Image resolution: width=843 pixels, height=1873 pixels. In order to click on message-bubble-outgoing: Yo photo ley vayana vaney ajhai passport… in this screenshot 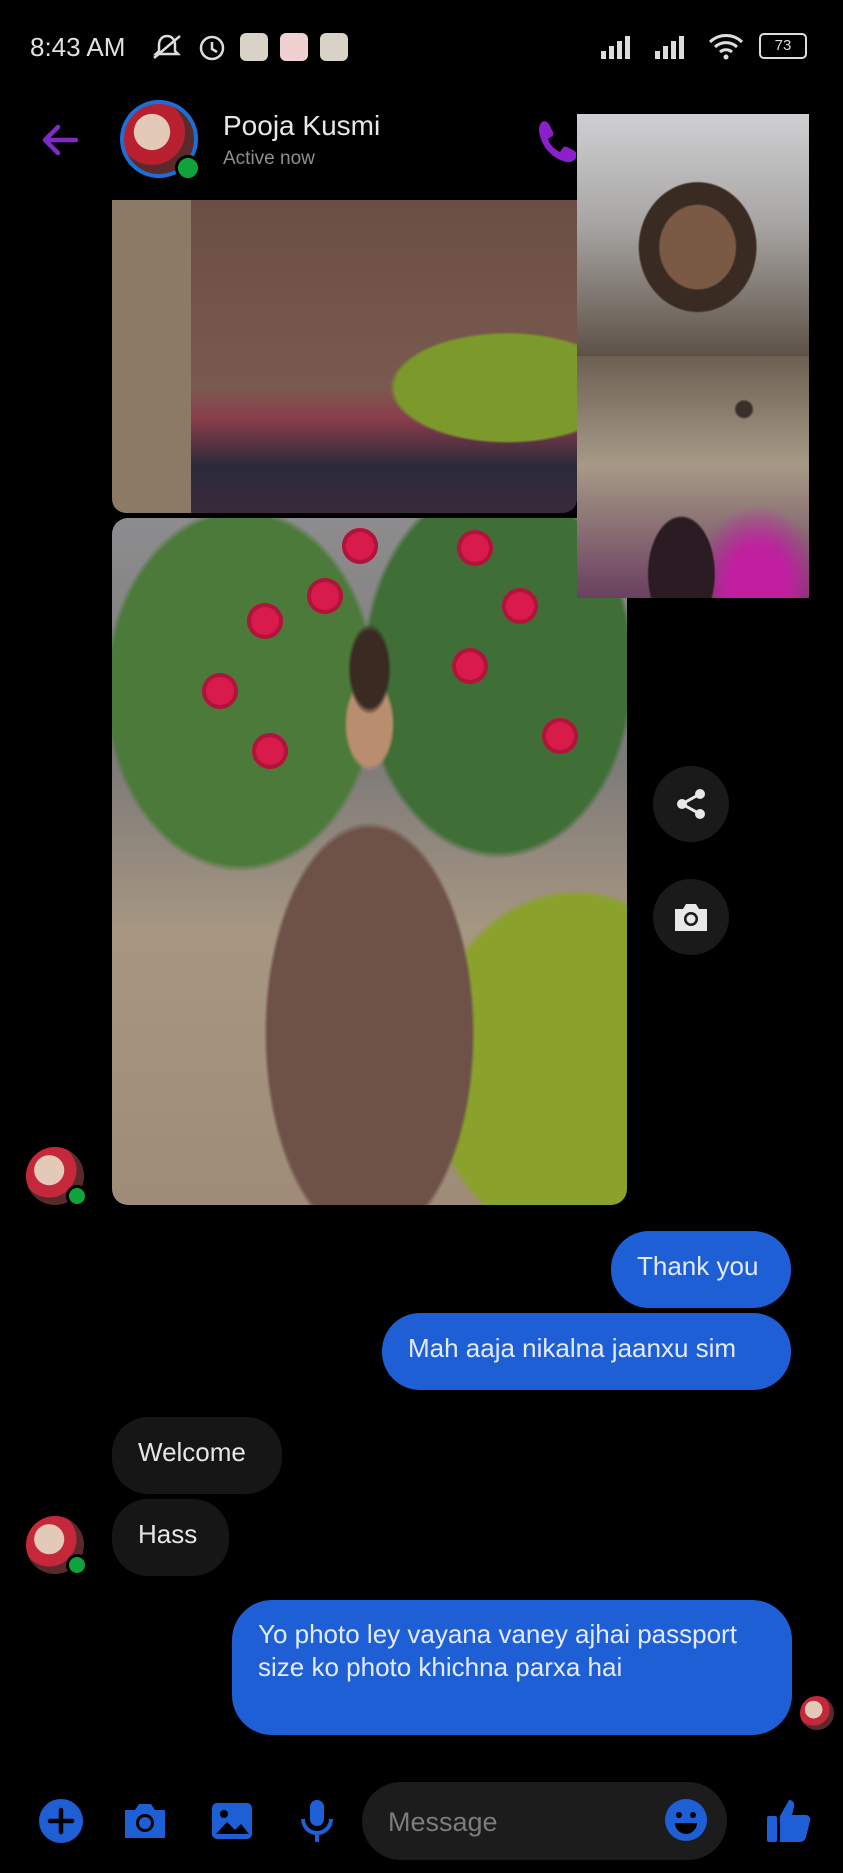, I will do `click(512, 1667)`.